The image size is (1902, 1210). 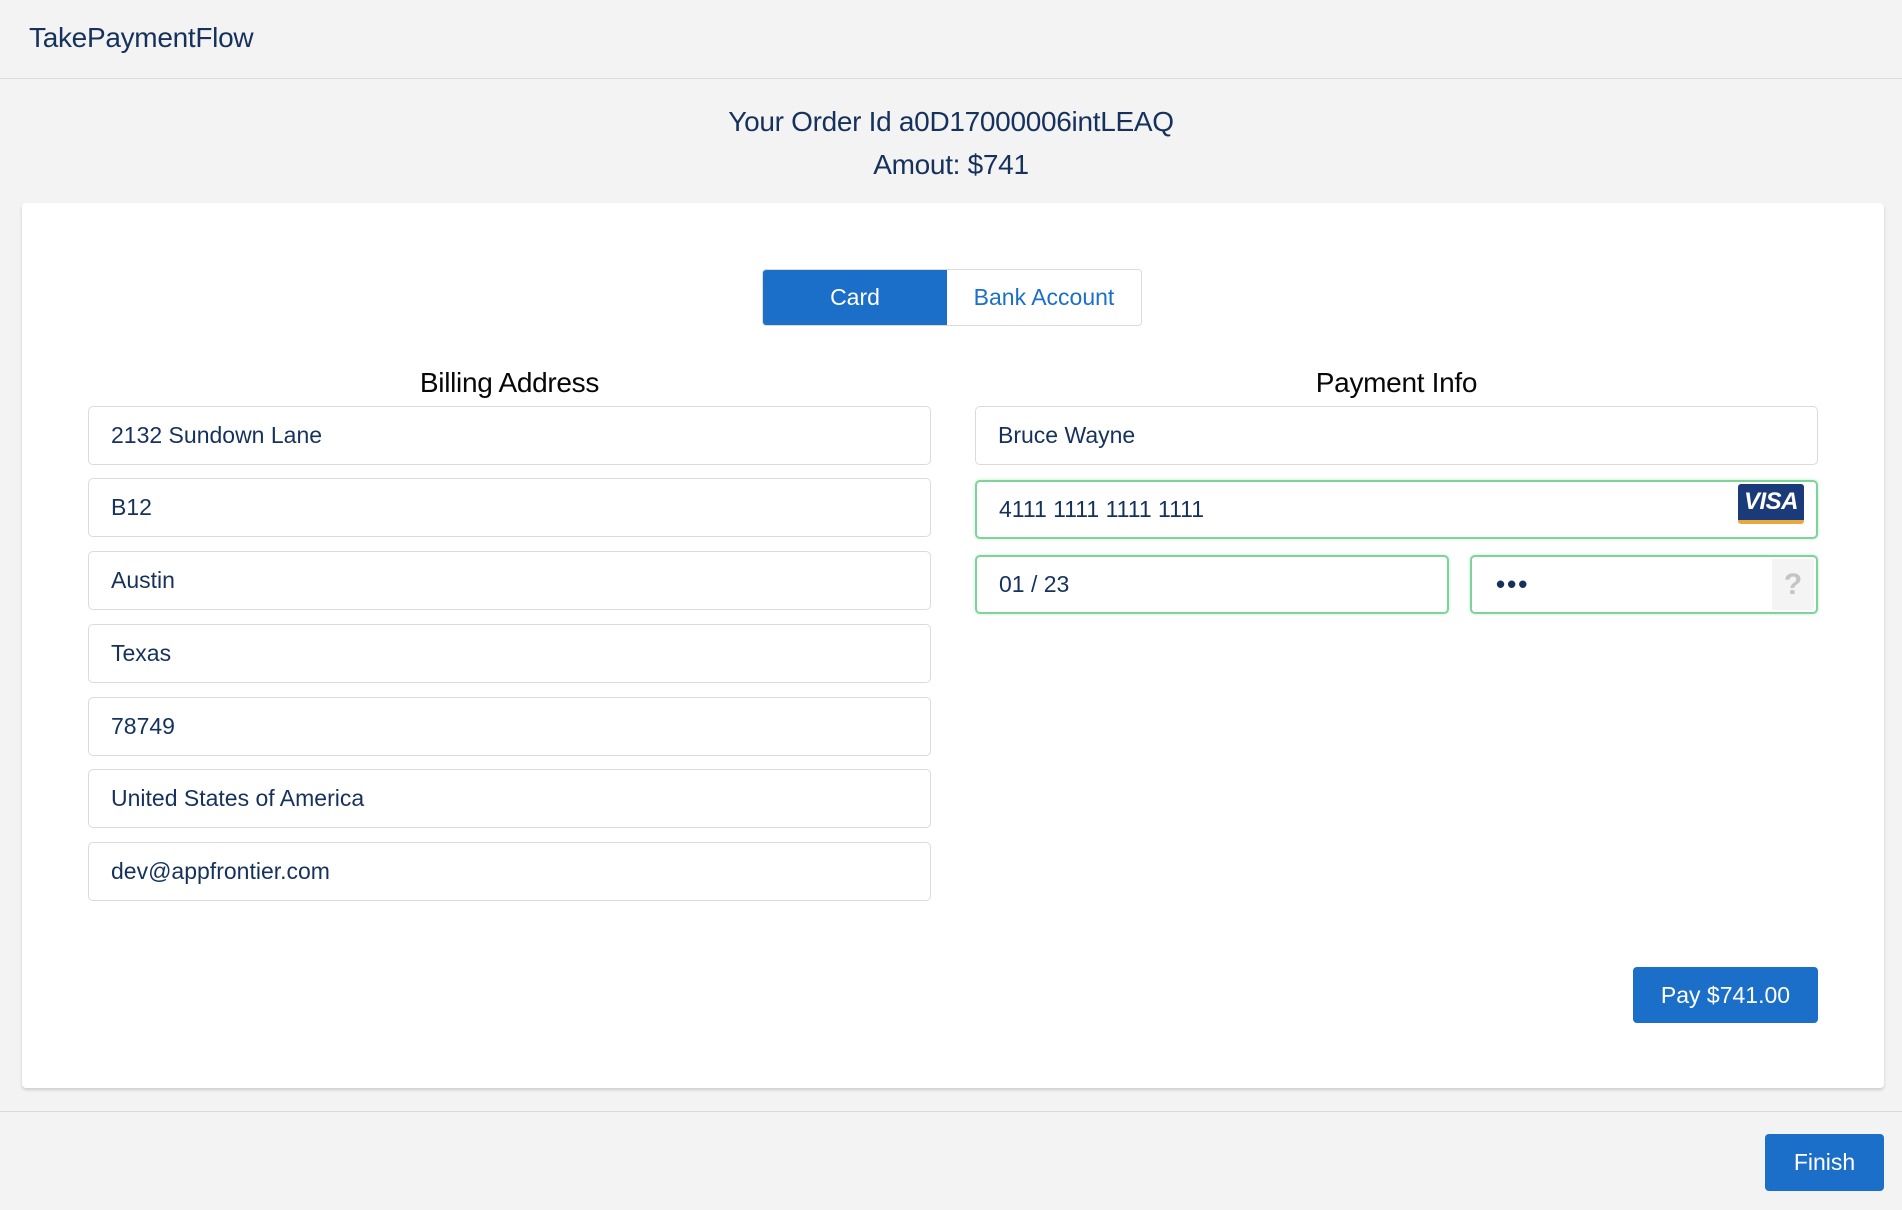 I want to click on state-field: Texas, so click(x=509, y=653).